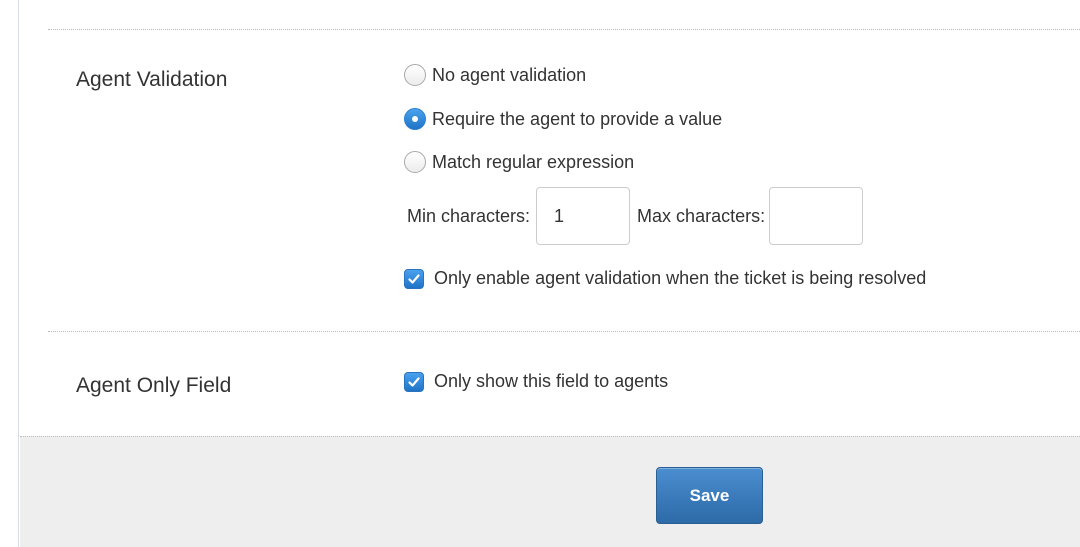  I want to click on radio-button-checked, so click(415, 119).